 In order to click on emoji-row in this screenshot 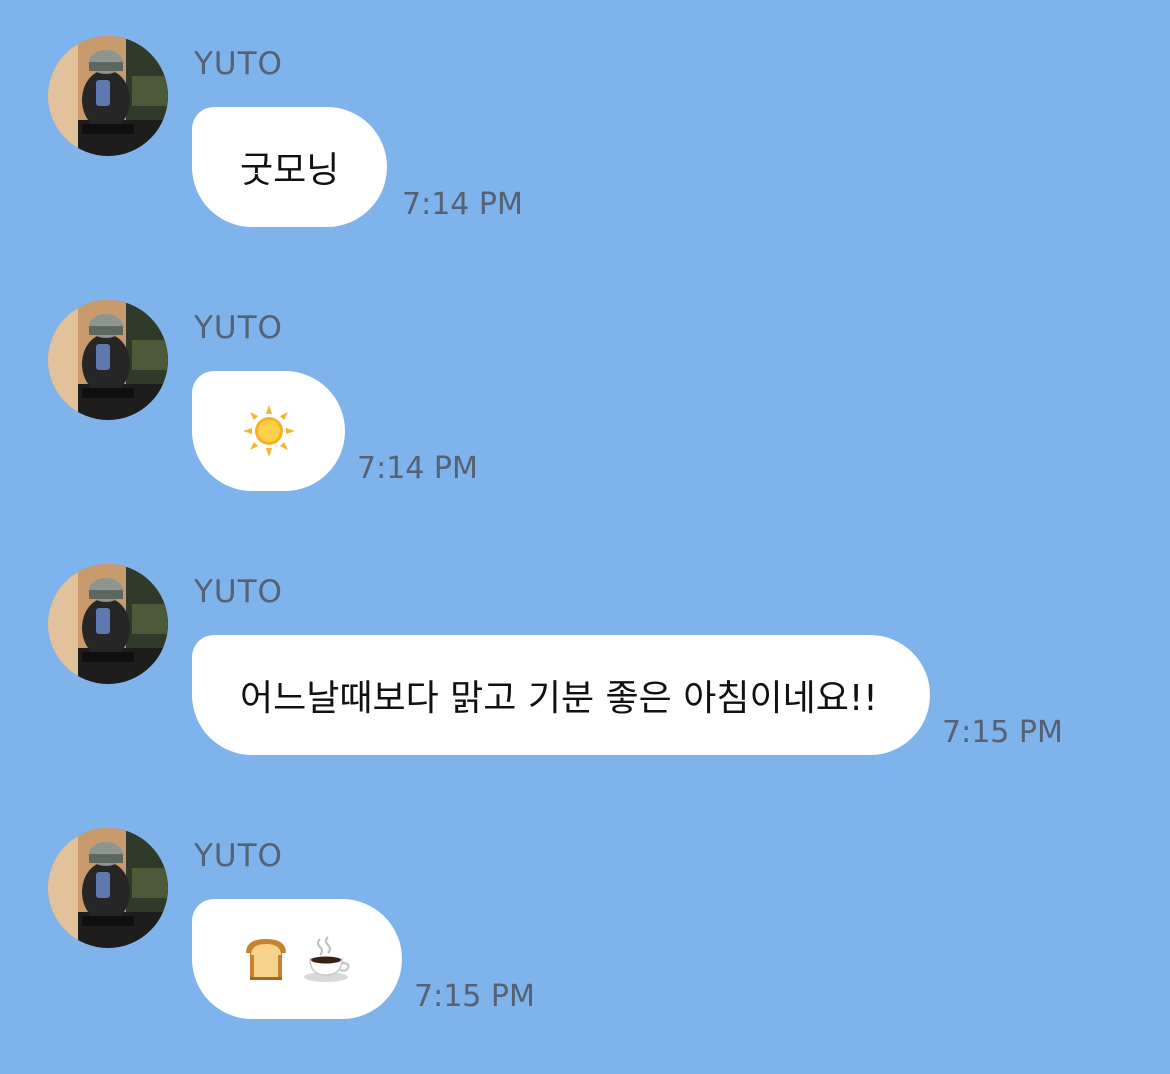, I will do `click(297, 959)`.